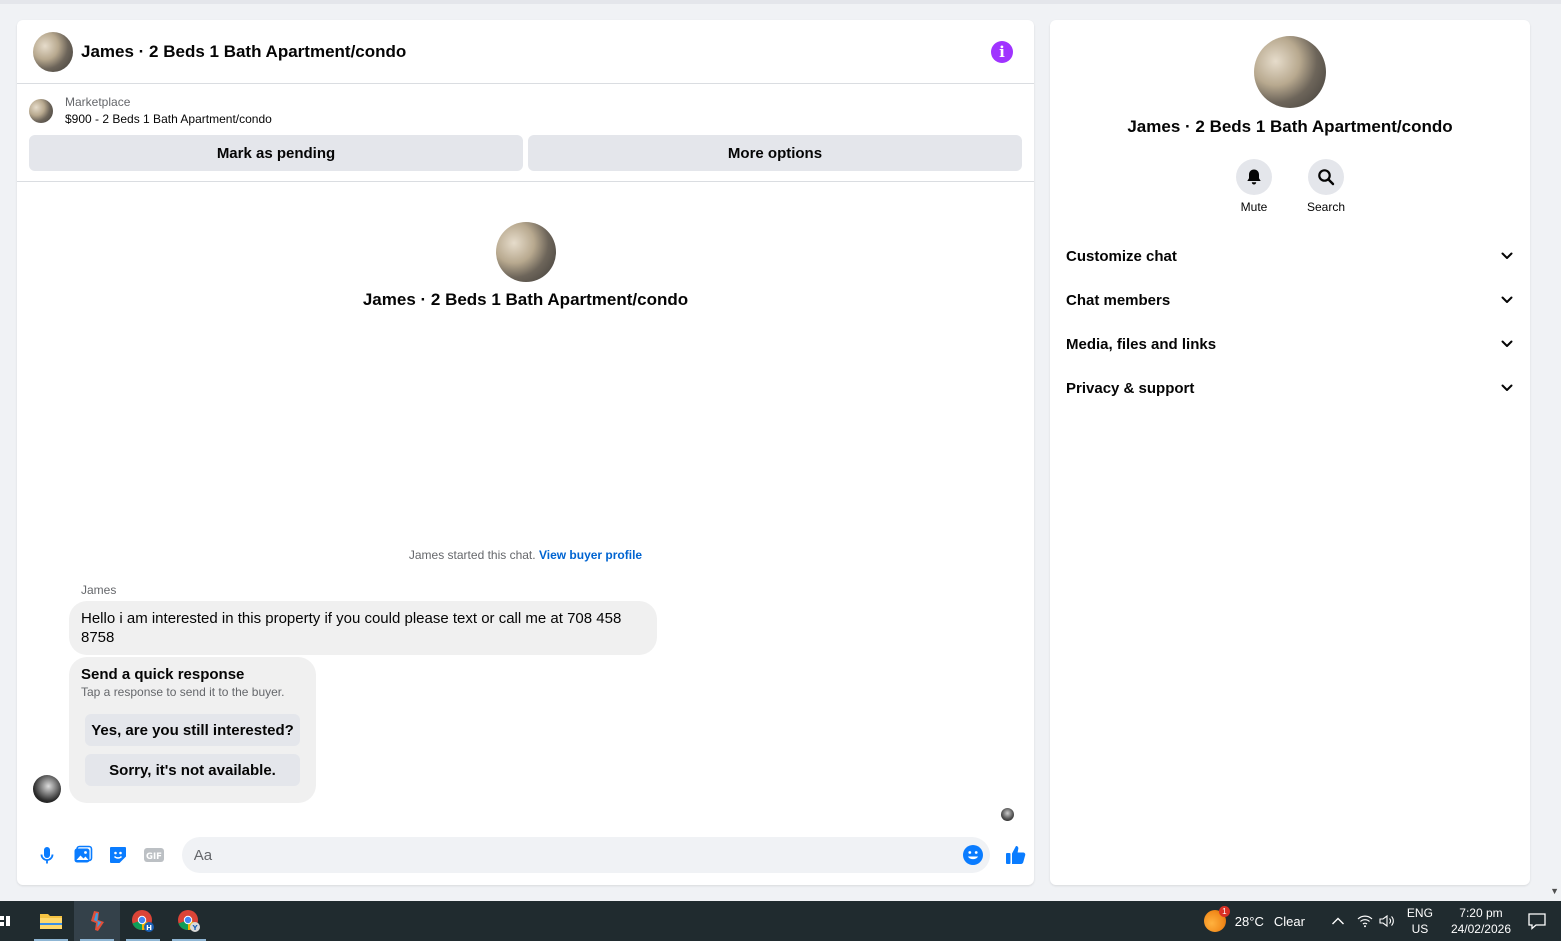 This screenshot has width=1561, height=941. What do you see at coordinates (1326, 207) in the screenshot?
I see `search-label: Search` at bounding box center [1326, 207].